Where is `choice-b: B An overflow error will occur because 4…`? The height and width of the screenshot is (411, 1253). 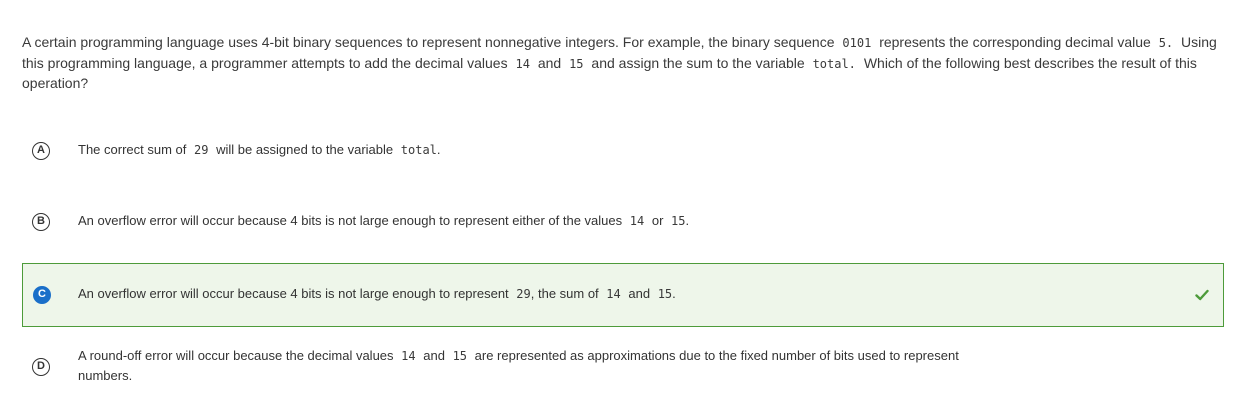 choice-b: B An overflow error will occur because 4… is located at coordinates (623, 222).